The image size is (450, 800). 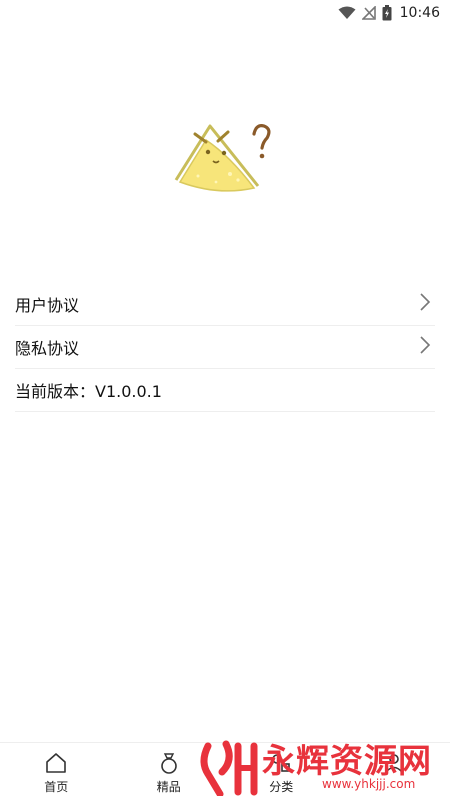 I want to click on status-bar: 10:46, so click(x=225, y=13).